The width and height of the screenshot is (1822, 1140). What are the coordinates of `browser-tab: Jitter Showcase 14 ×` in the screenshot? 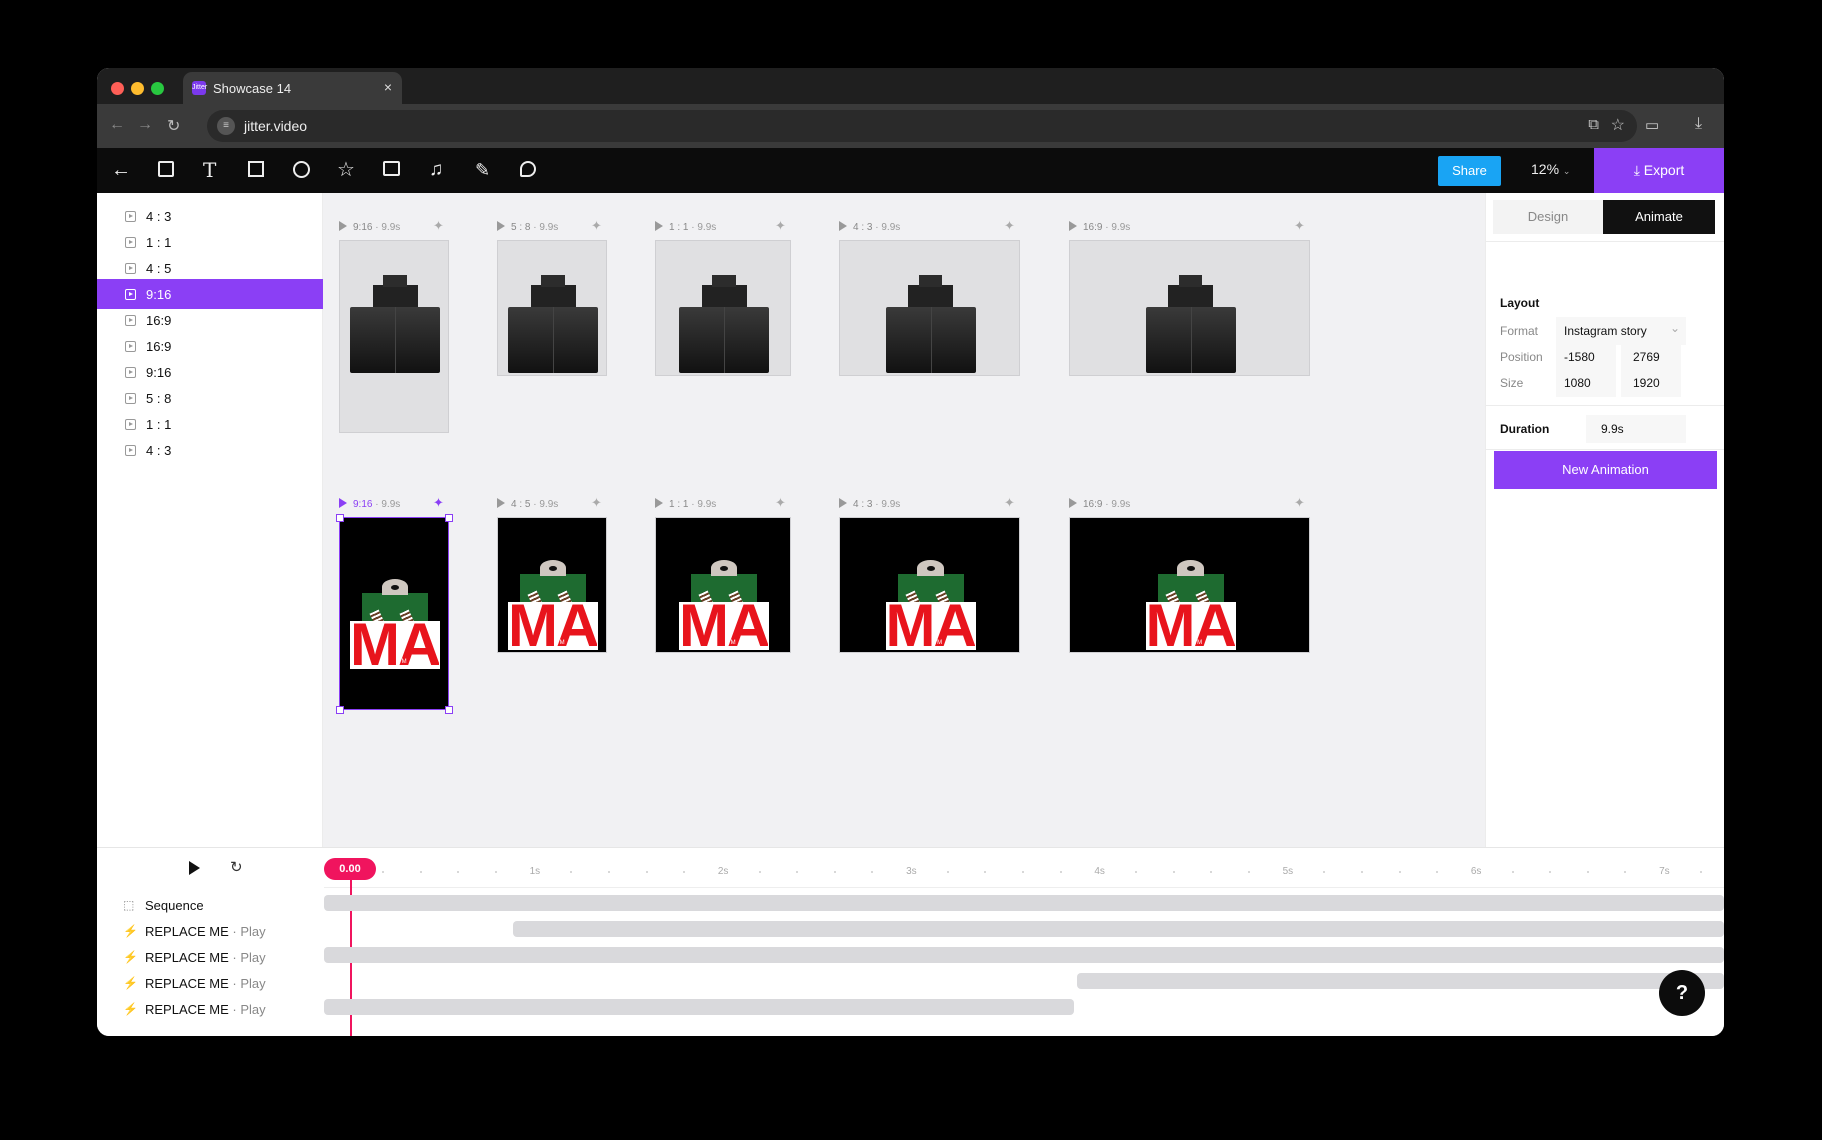 It's located at (292, 88).